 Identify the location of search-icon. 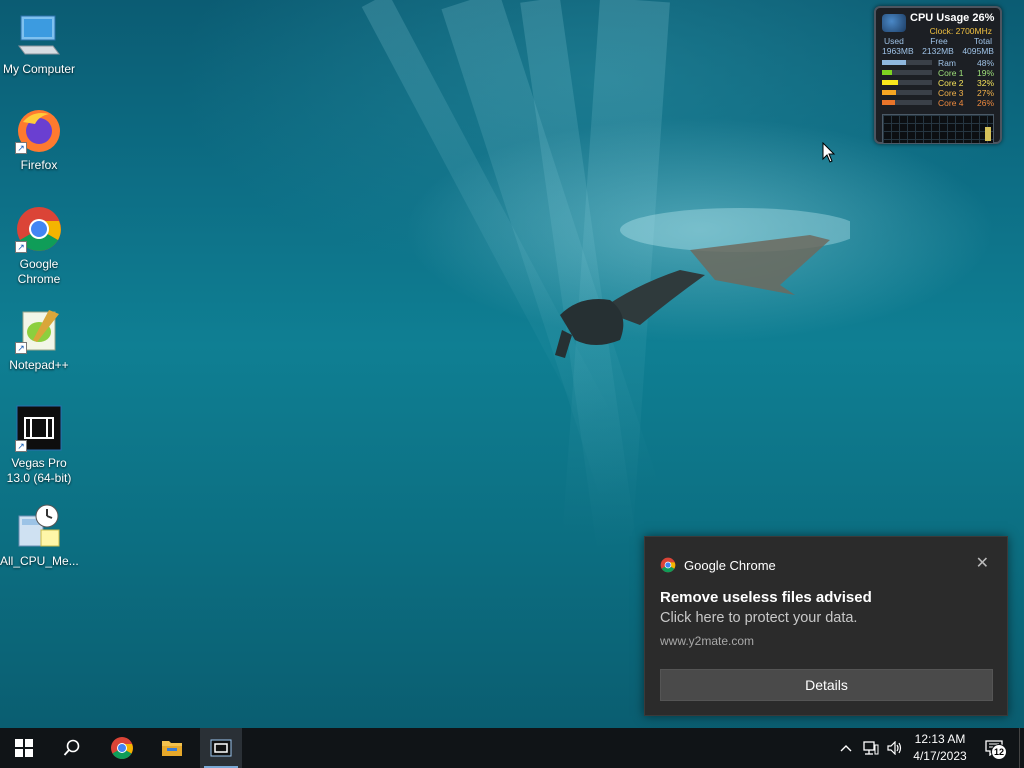
(71, 747).